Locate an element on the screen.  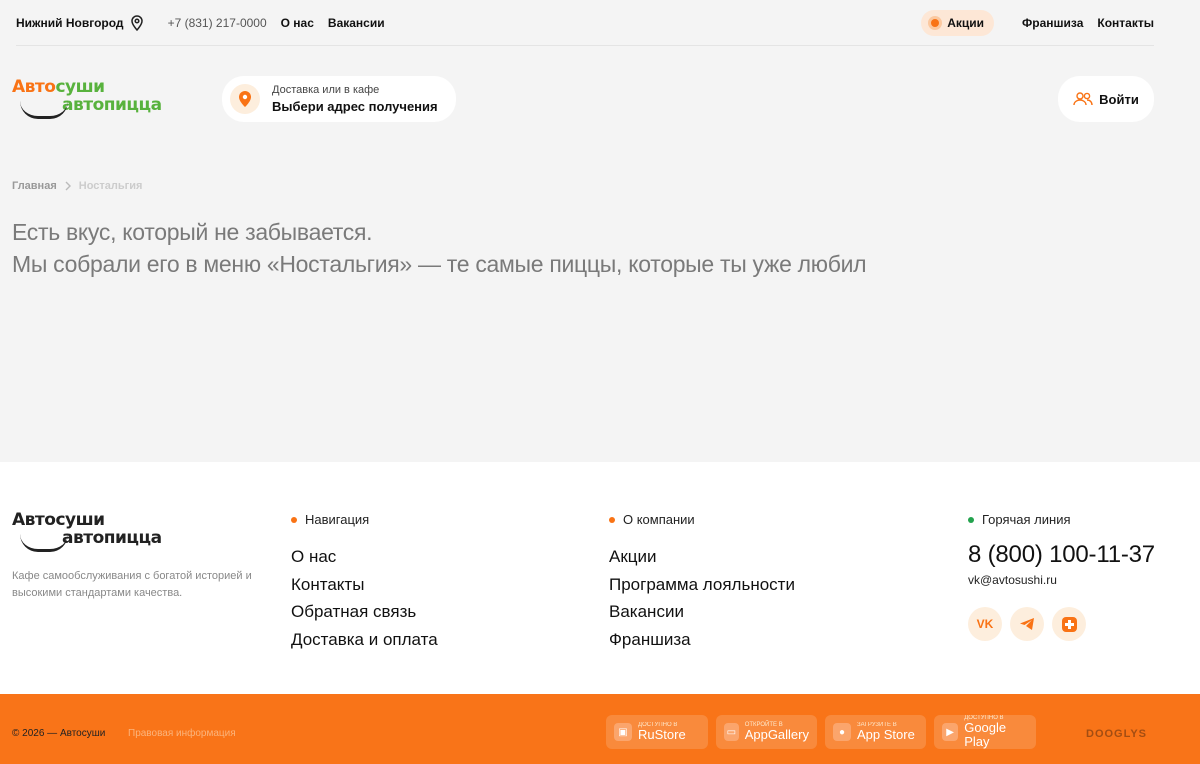
breadcrumb: Главная Ностальгия is located at coordinates (77, 186).